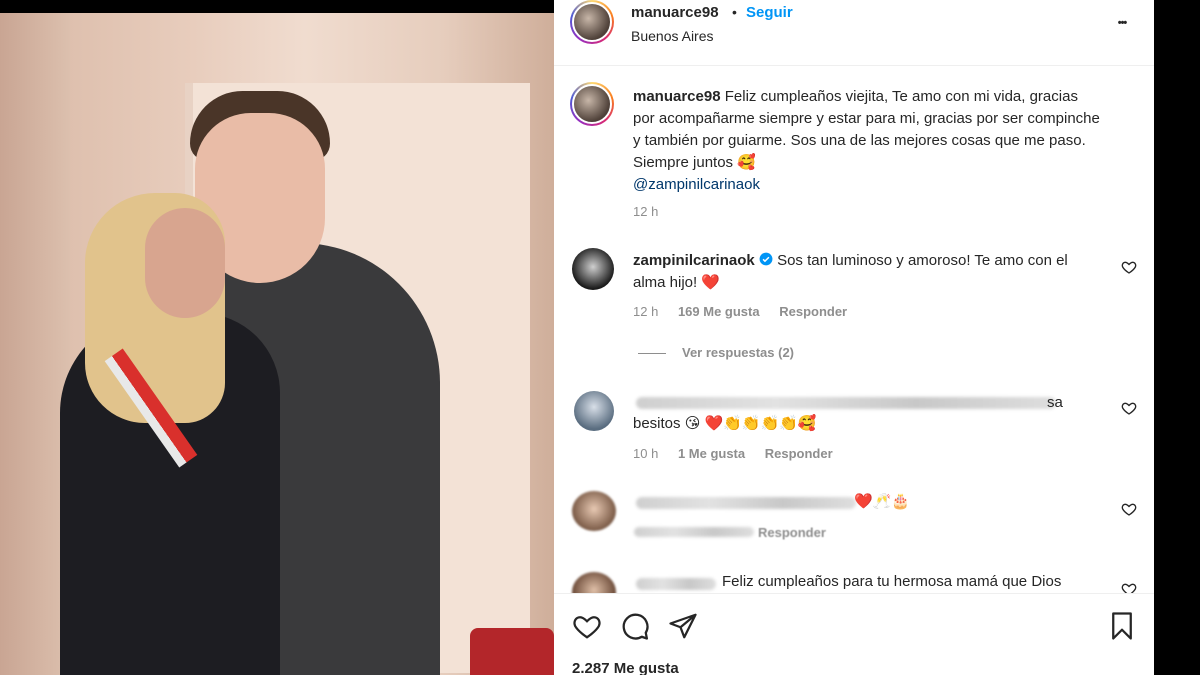 The image size is (1200, 675). What do you see at coordinates (854, 33) in the screenshot?
I see `post-header: manuarce98 • Seguir Buenos Aires •••` at bounding box center [854, 33].